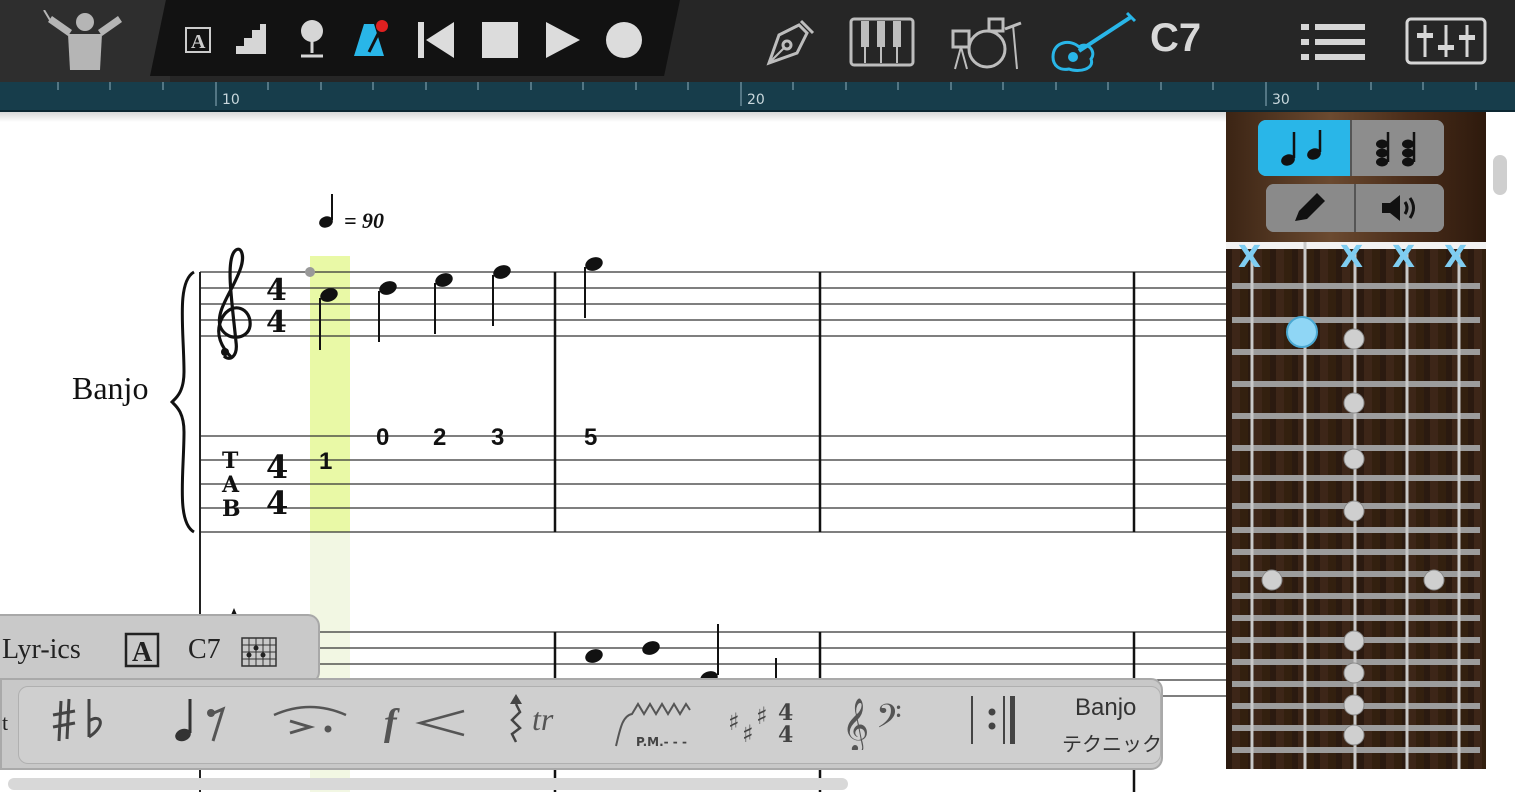  Describe the element at coordinates (562, 40) in the screenshot. I see `play-icon` at that location.